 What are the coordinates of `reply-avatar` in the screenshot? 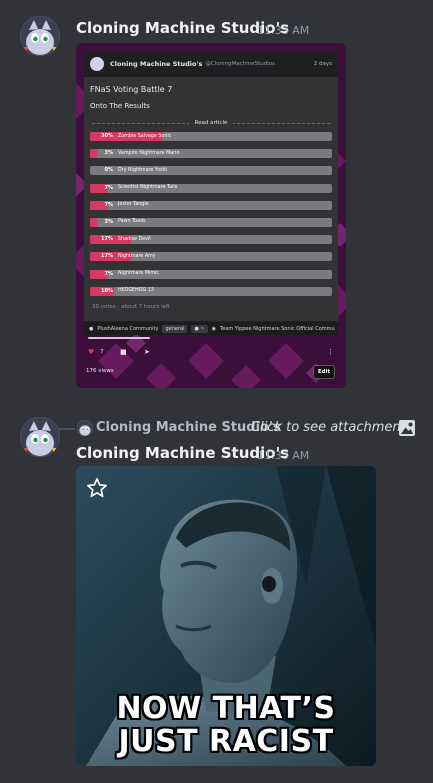 It's located at (85, 428).